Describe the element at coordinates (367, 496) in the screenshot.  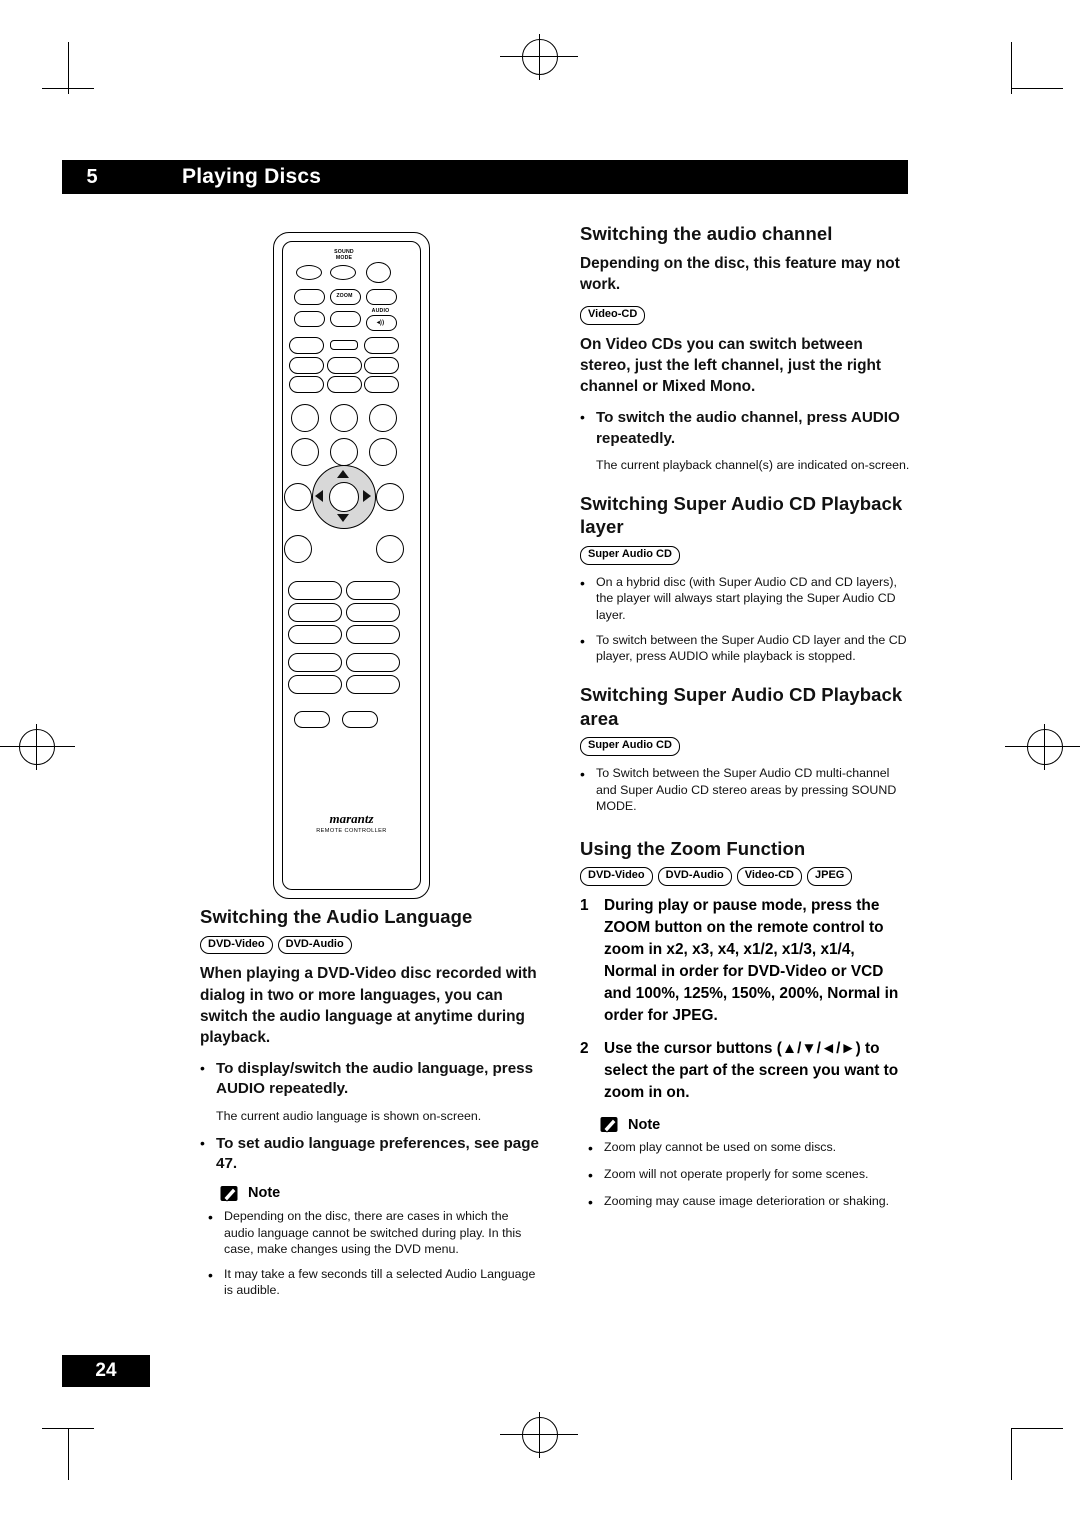
I see `remote-dpad-right-icon` at that location.